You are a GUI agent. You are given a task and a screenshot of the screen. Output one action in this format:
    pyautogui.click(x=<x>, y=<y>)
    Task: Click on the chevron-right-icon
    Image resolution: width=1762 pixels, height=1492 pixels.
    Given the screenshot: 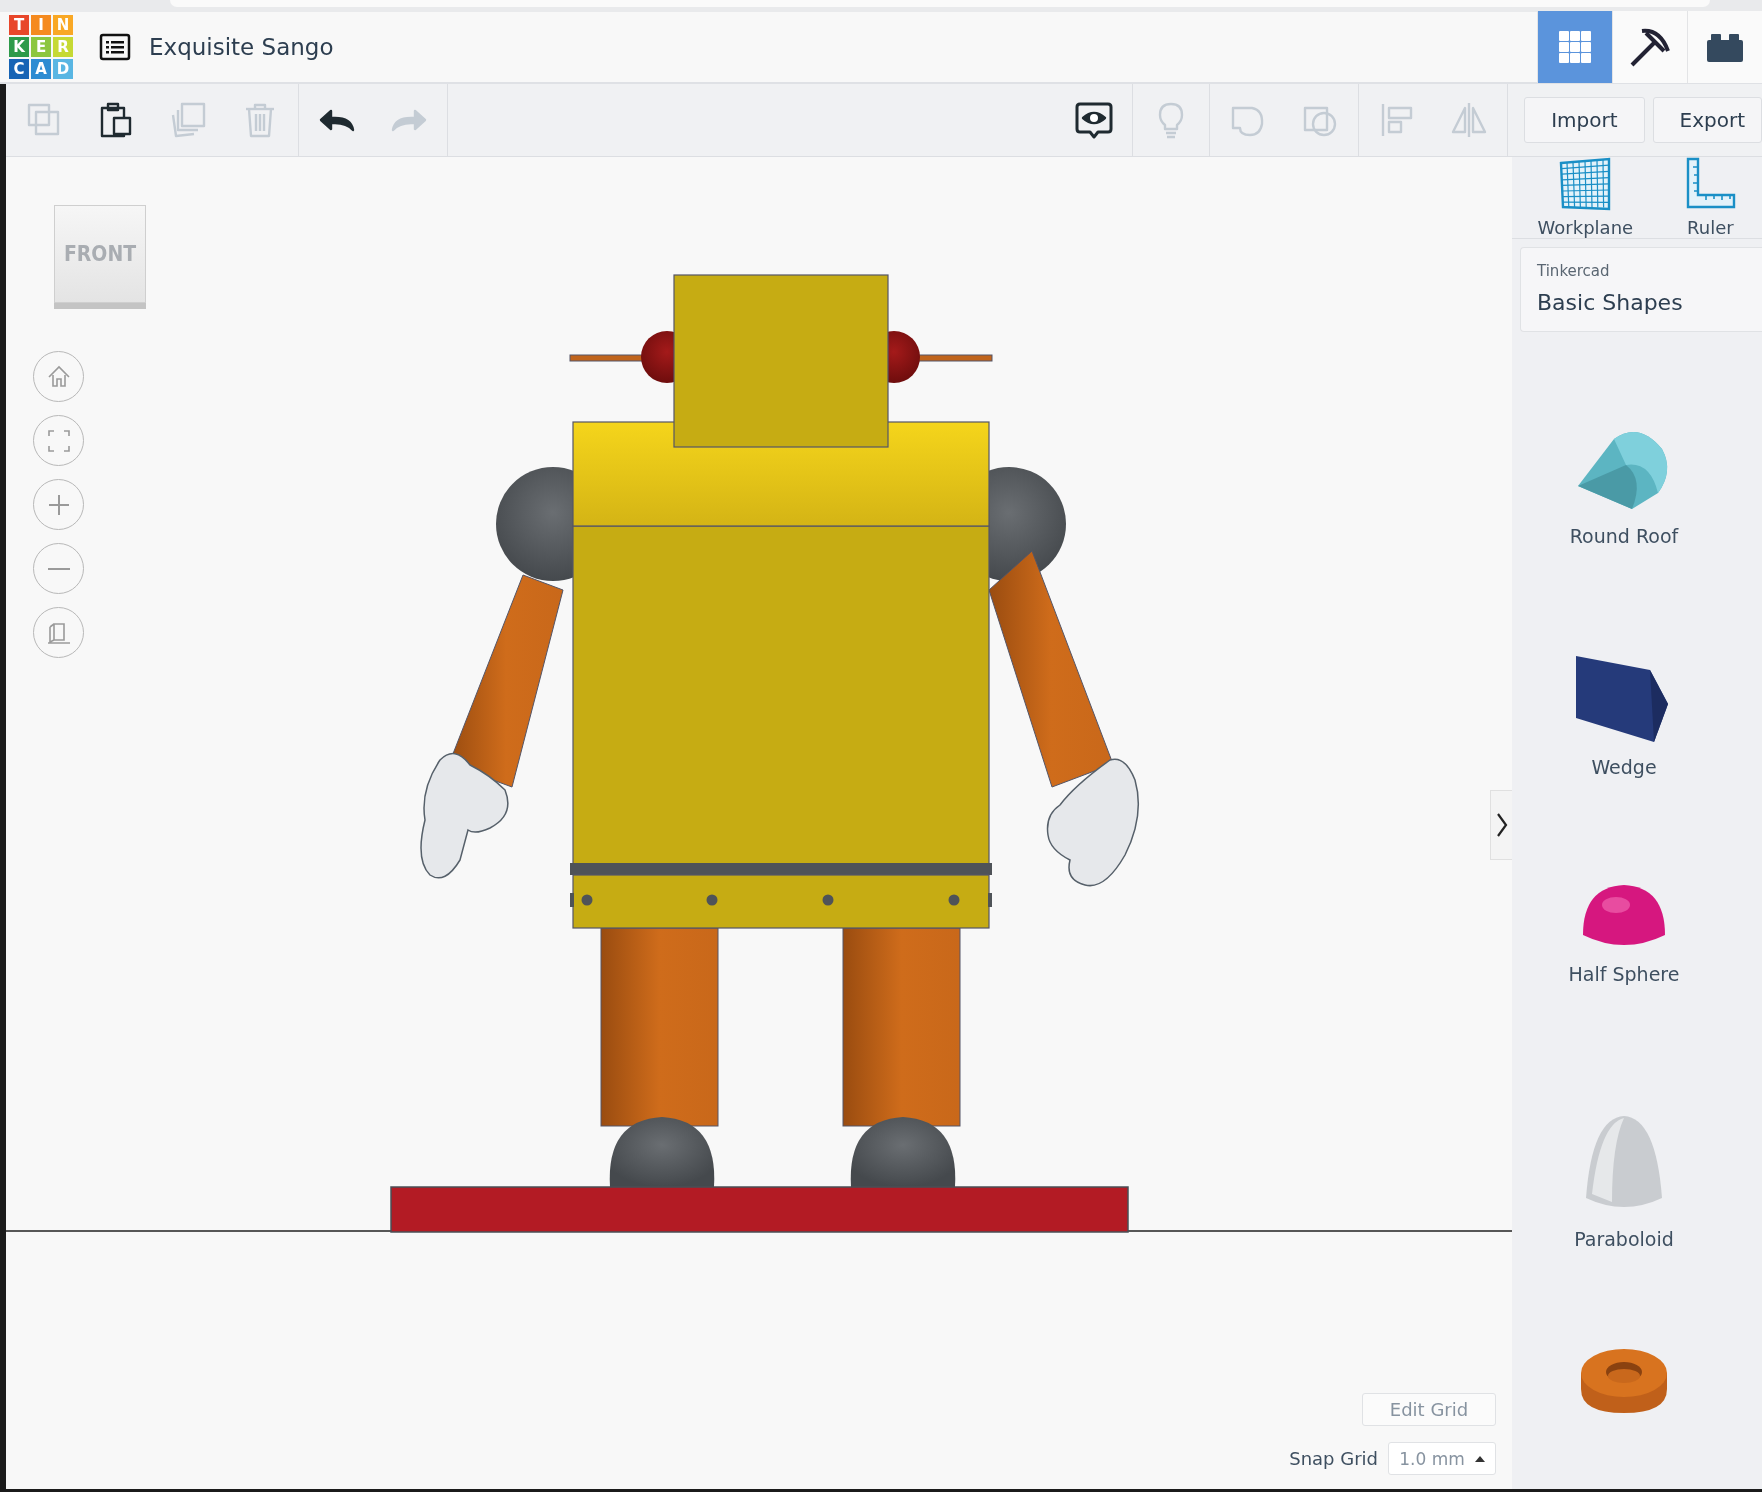 What is the action you would take?
    pyautogui.click(x=1501, y=825)
    